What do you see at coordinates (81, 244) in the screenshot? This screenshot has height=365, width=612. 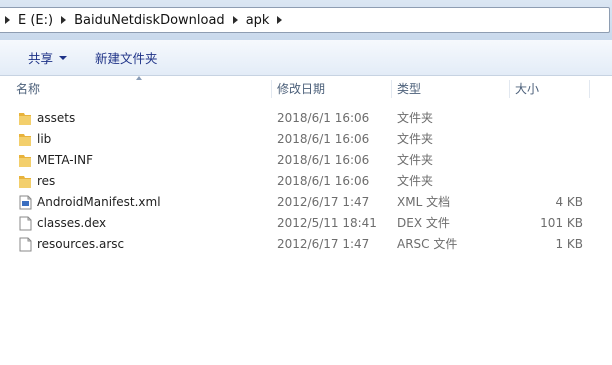 I see `file-name: resources.arsc` at bounding box center [81, 244].